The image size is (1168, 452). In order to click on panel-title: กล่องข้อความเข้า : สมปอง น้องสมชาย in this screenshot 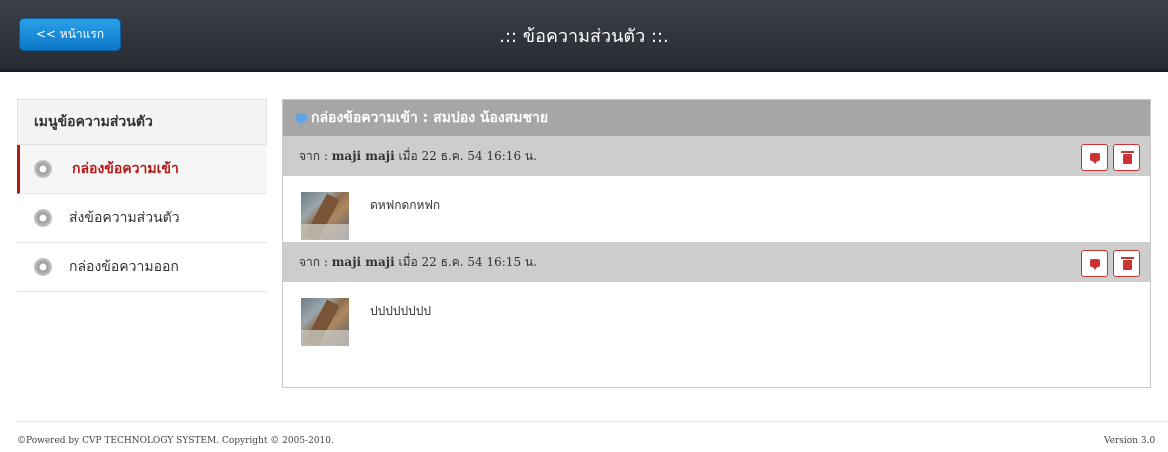, I will do `click(430, 118)`.